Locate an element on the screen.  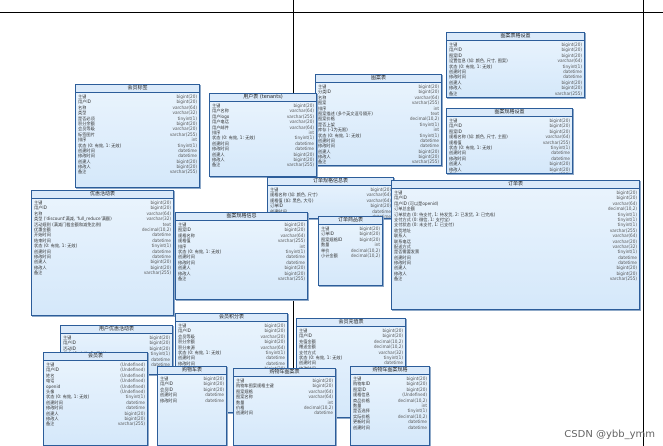
column-name: 小计金额 is located at coordinates (329, 255).